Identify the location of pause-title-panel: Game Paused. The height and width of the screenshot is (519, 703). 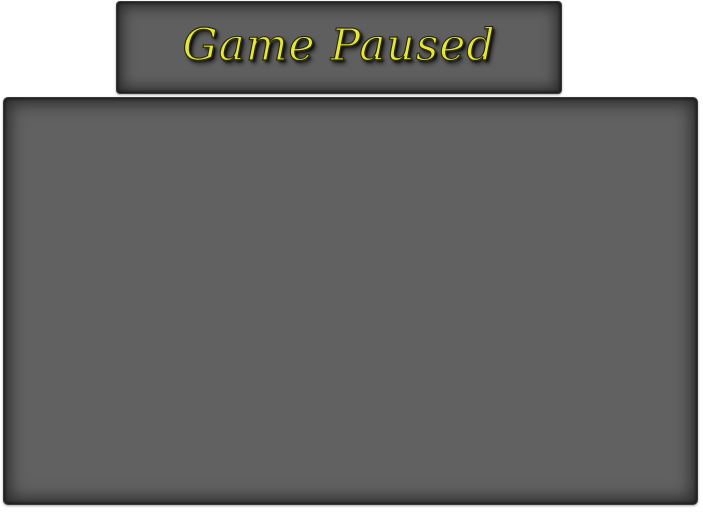
(339, 47).